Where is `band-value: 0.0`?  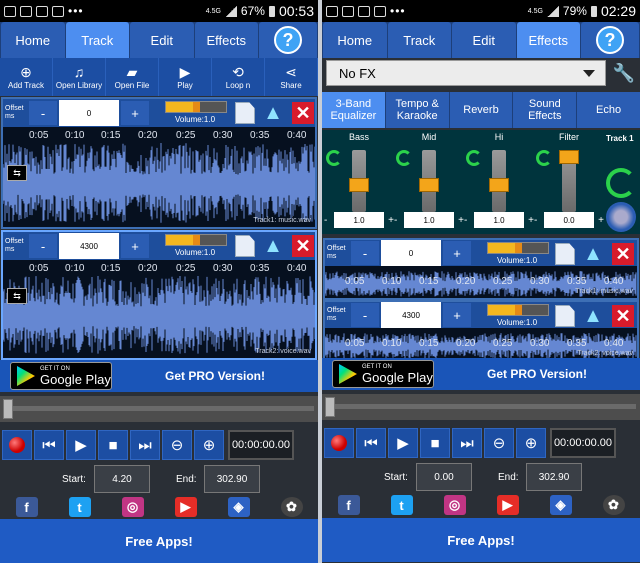
band-value: 0.0 is located at coordinates (569, 220).